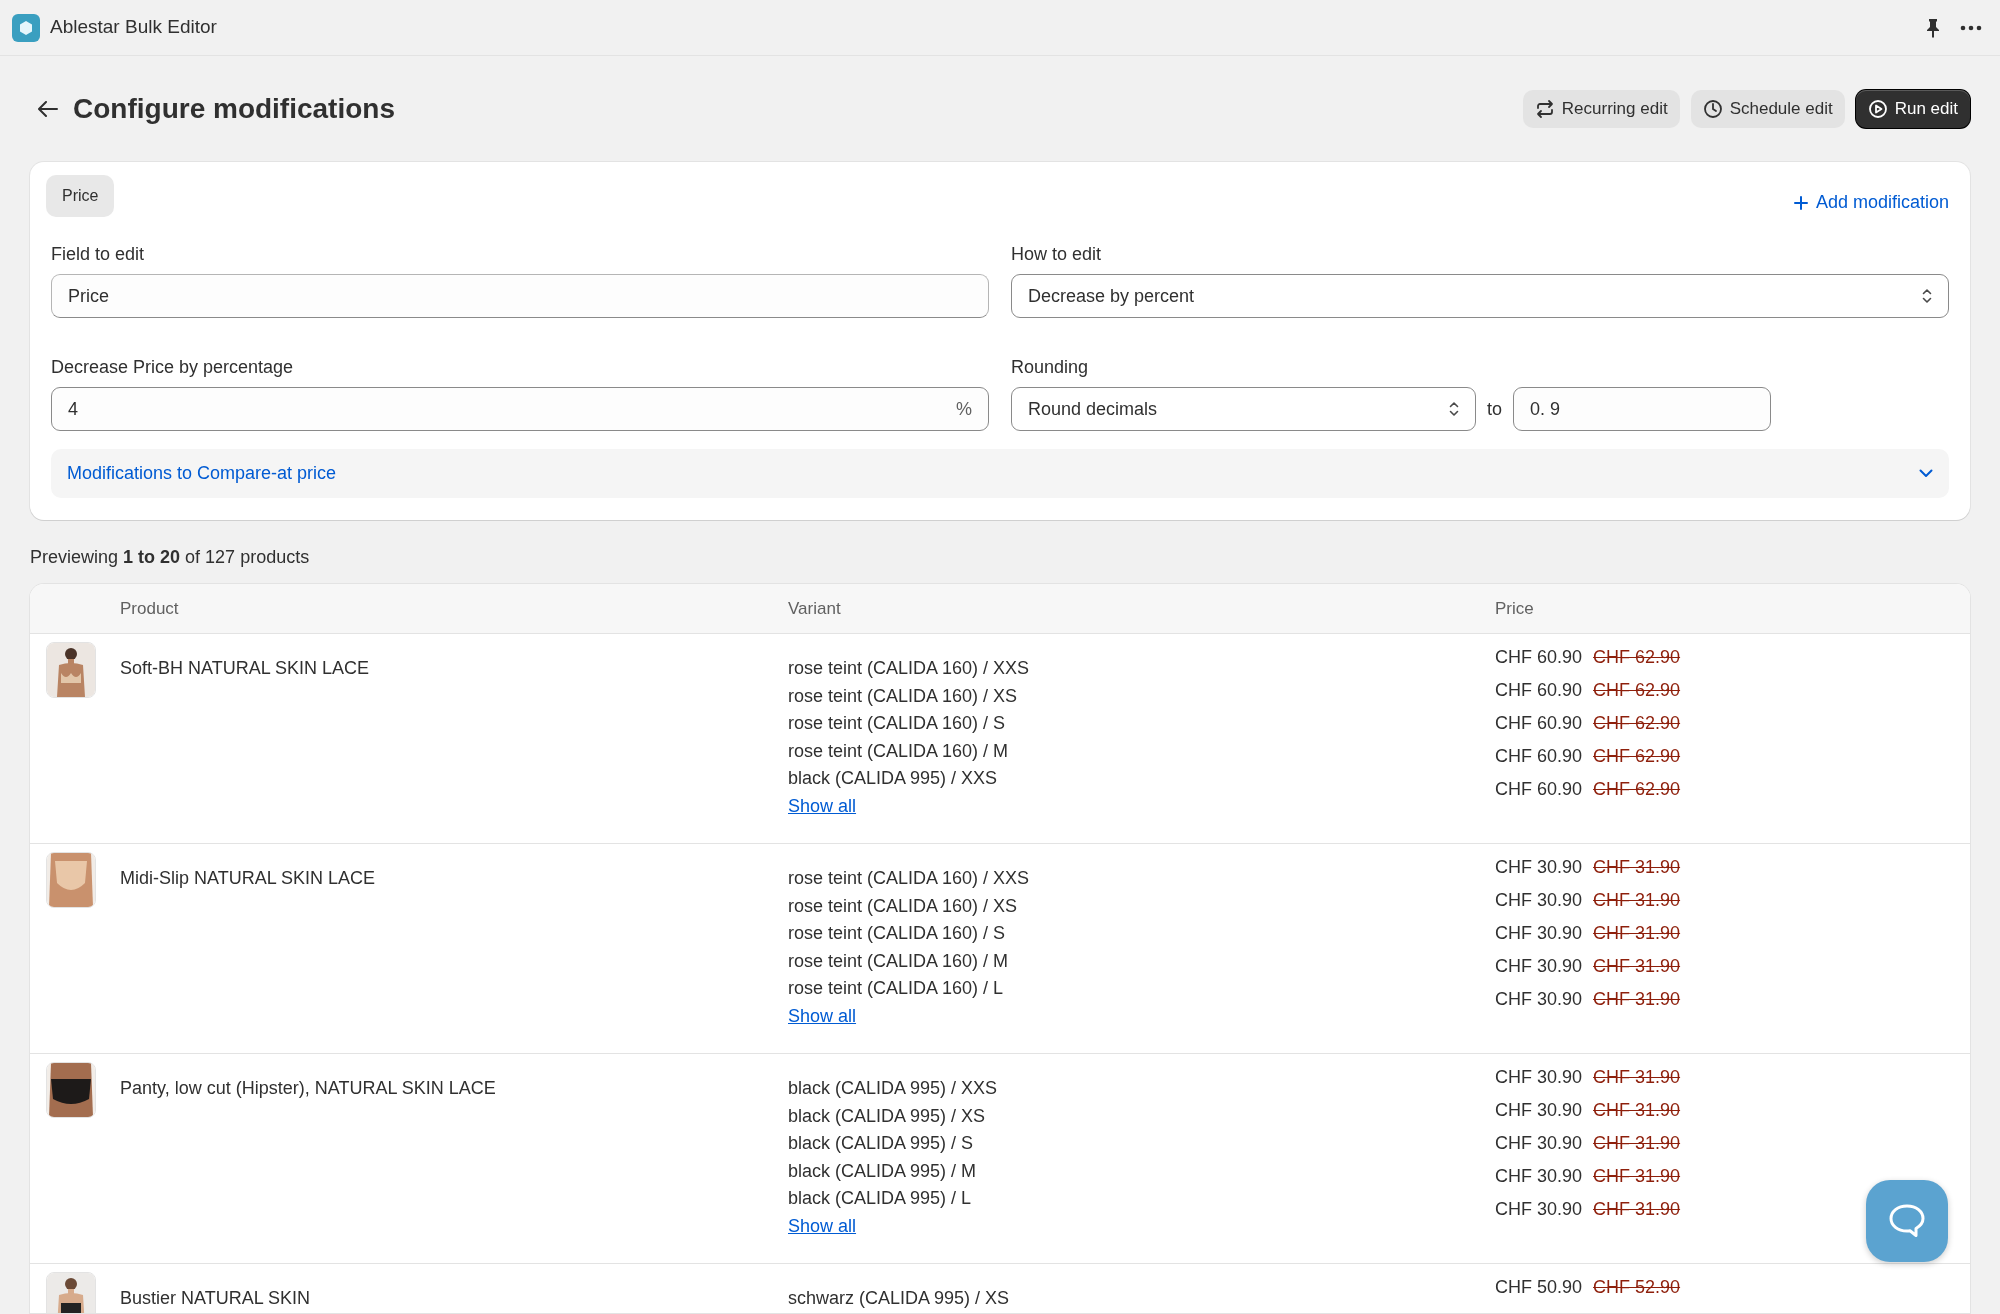 The image size is (2000, 1314). I want to click on chat-bubble-icon, so click(1907, 1221).